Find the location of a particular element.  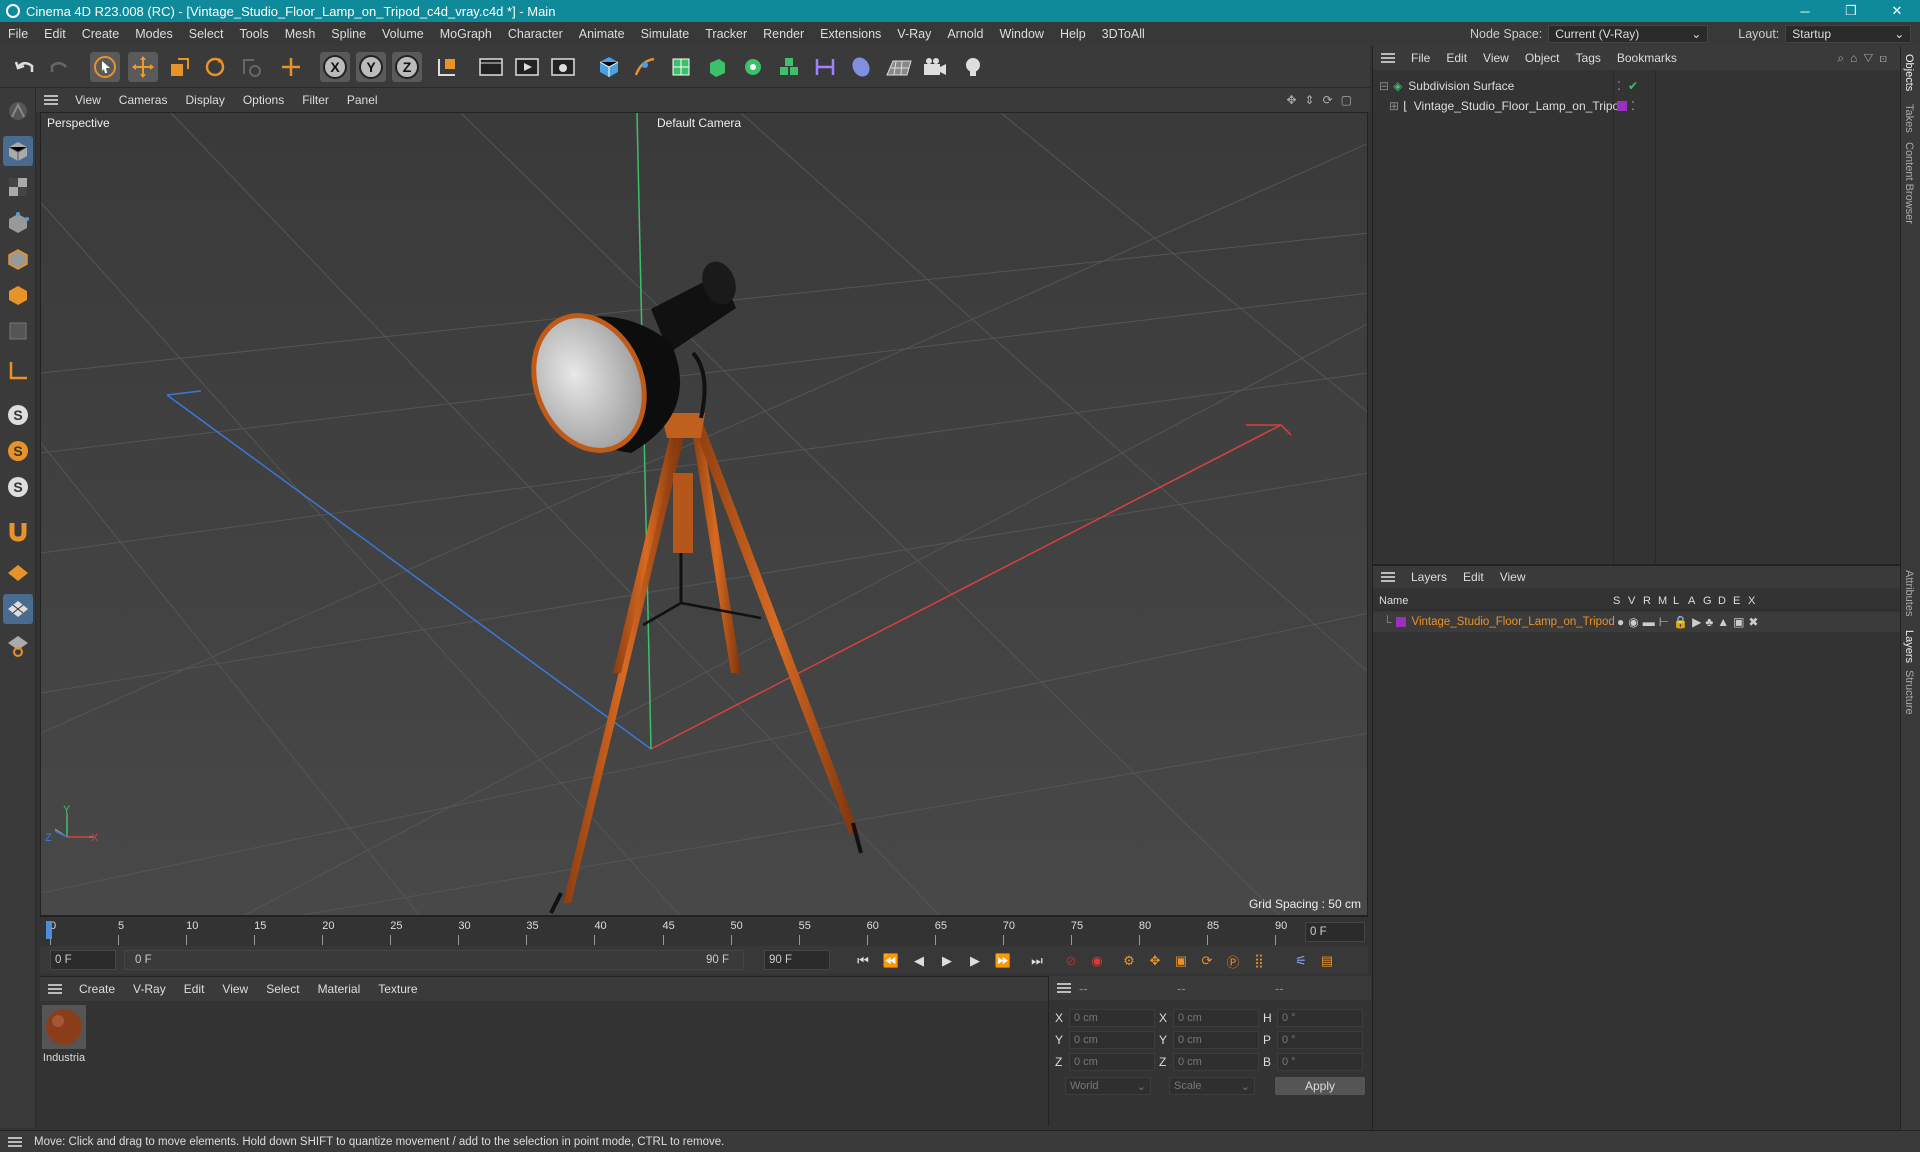

scale-icon is located at coordinates (179, 67).